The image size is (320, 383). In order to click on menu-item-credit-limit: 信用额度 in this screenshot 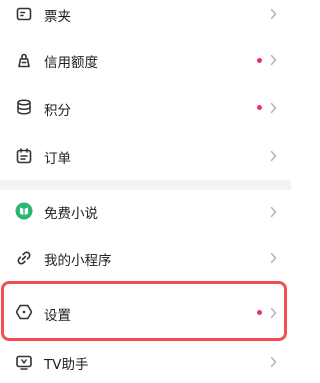, I will do `click(145, 60)`.